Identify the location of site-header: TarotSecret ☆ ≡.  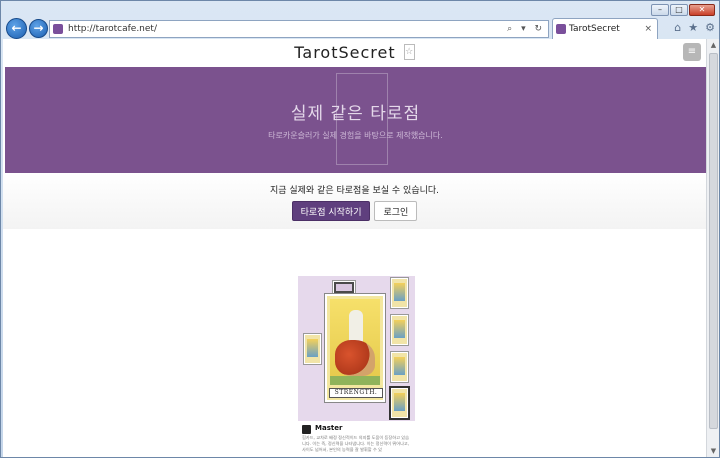
(354, 52).